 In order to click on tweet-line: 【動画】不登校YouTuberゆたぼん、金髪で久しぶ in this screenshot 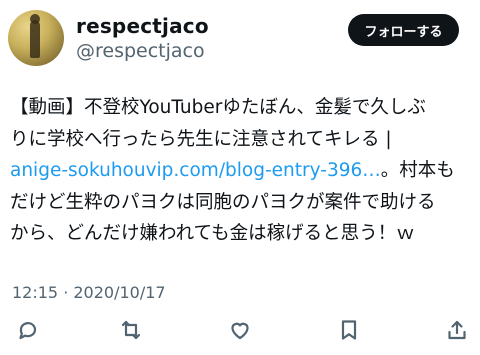, I will do `click(218, 107)`.